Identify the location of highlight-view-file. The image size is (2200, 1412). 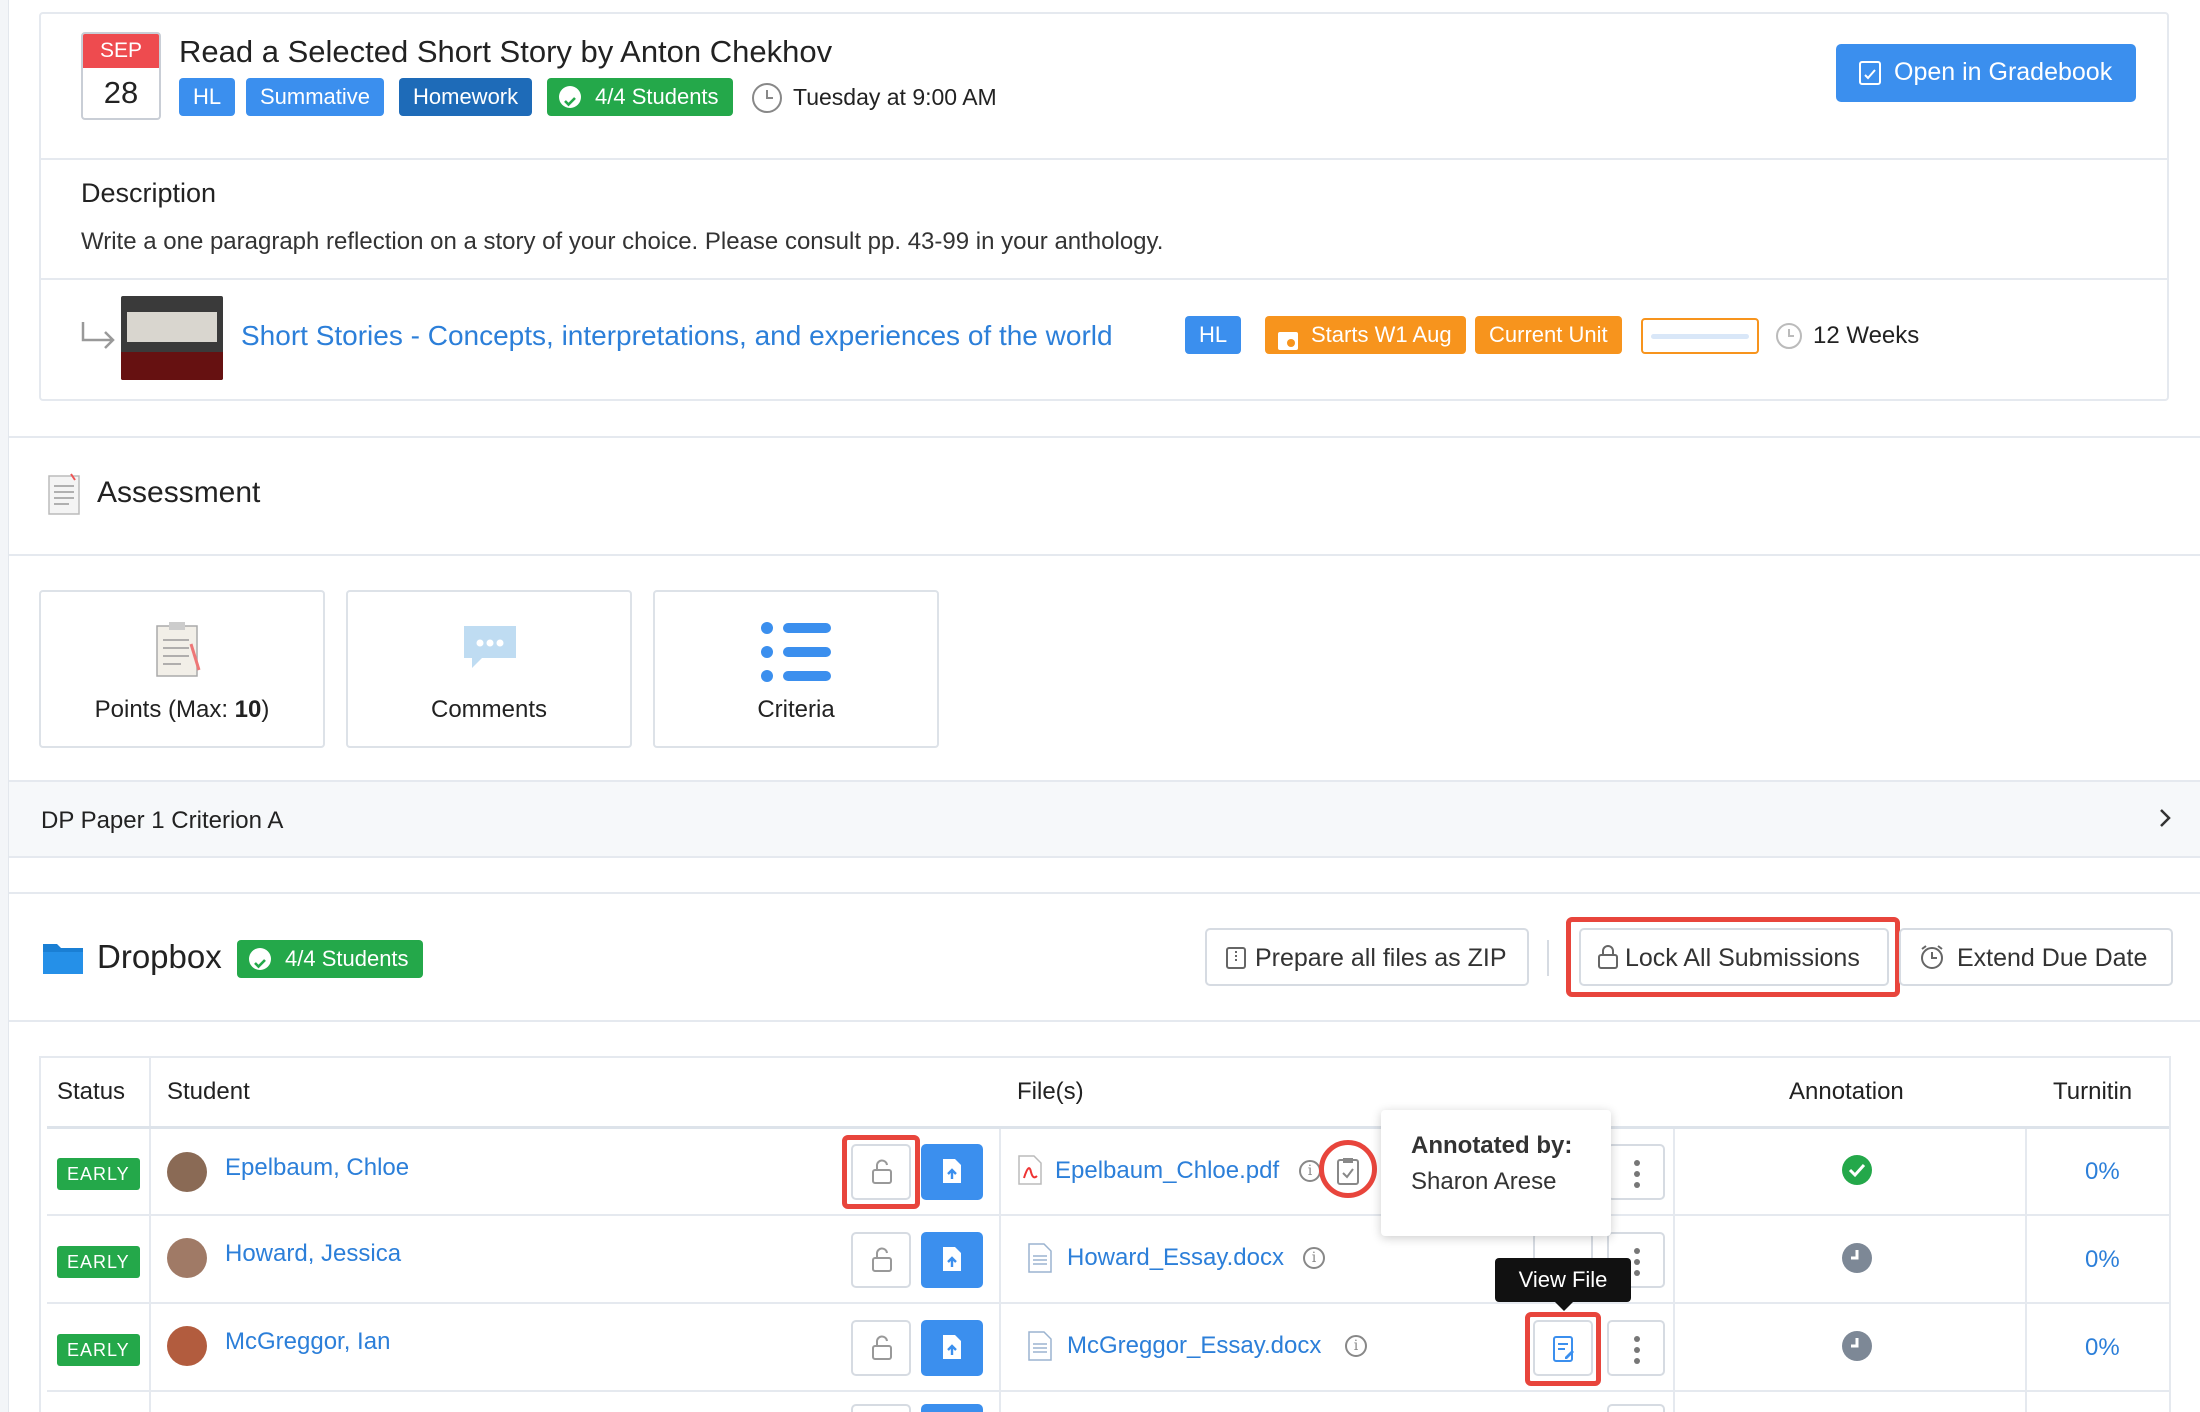
(1563, 1349).